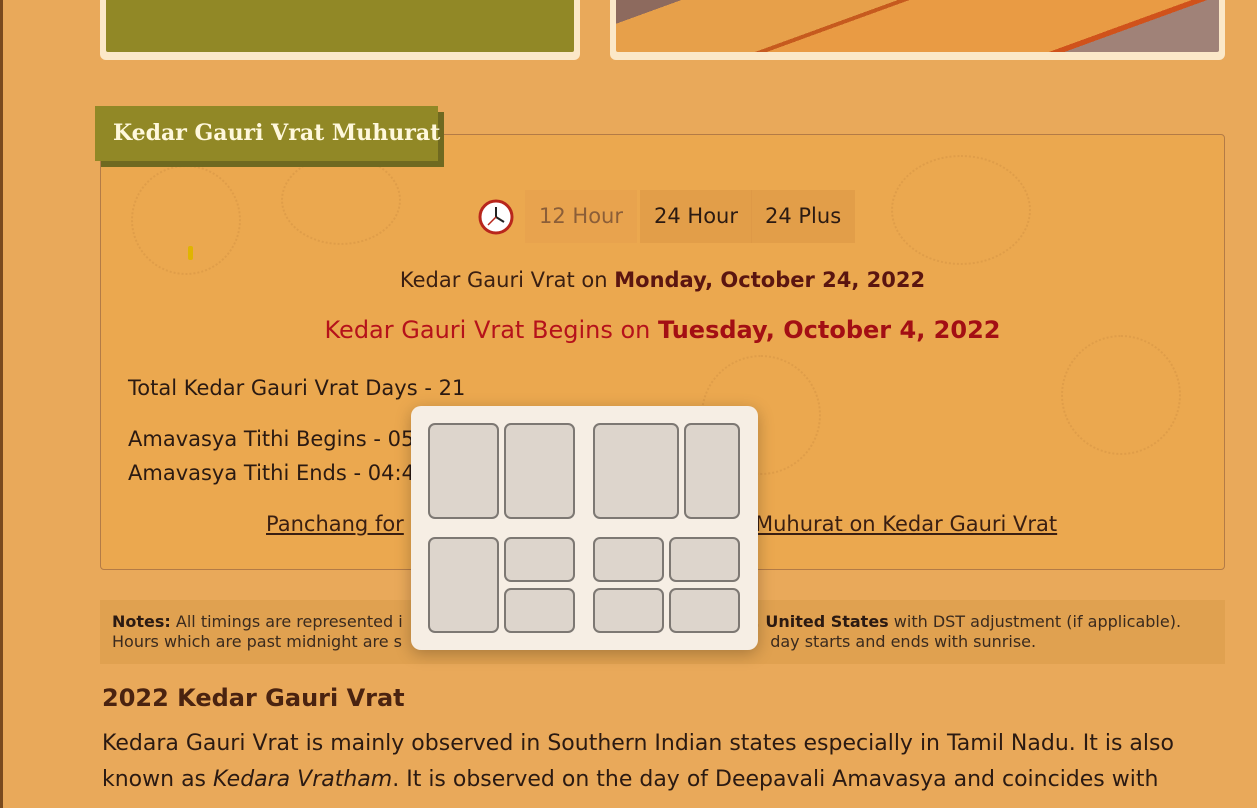  What do you see at coordinates (712, 471) in the screenshot?
I see `snap-zone-right-third` at bounding box center [712, 471].